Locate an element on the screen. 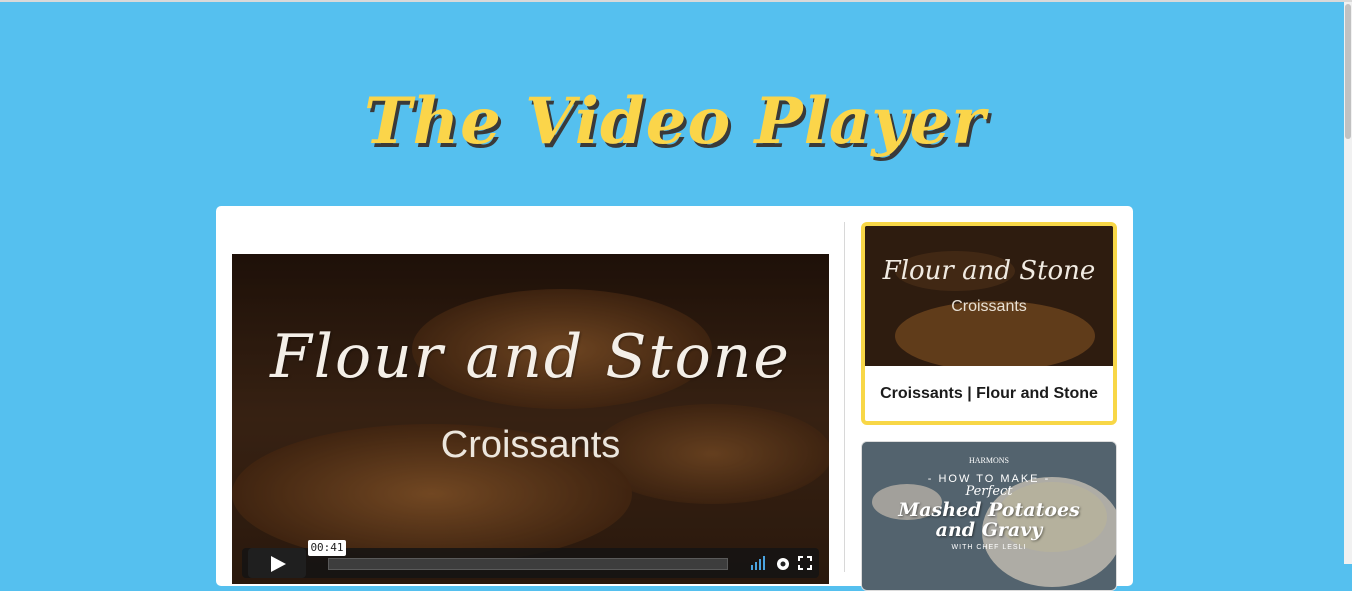 This screenshot has height=591, width=1352. video-script-title: Flour and Stone is located at coordinates (530, 357).